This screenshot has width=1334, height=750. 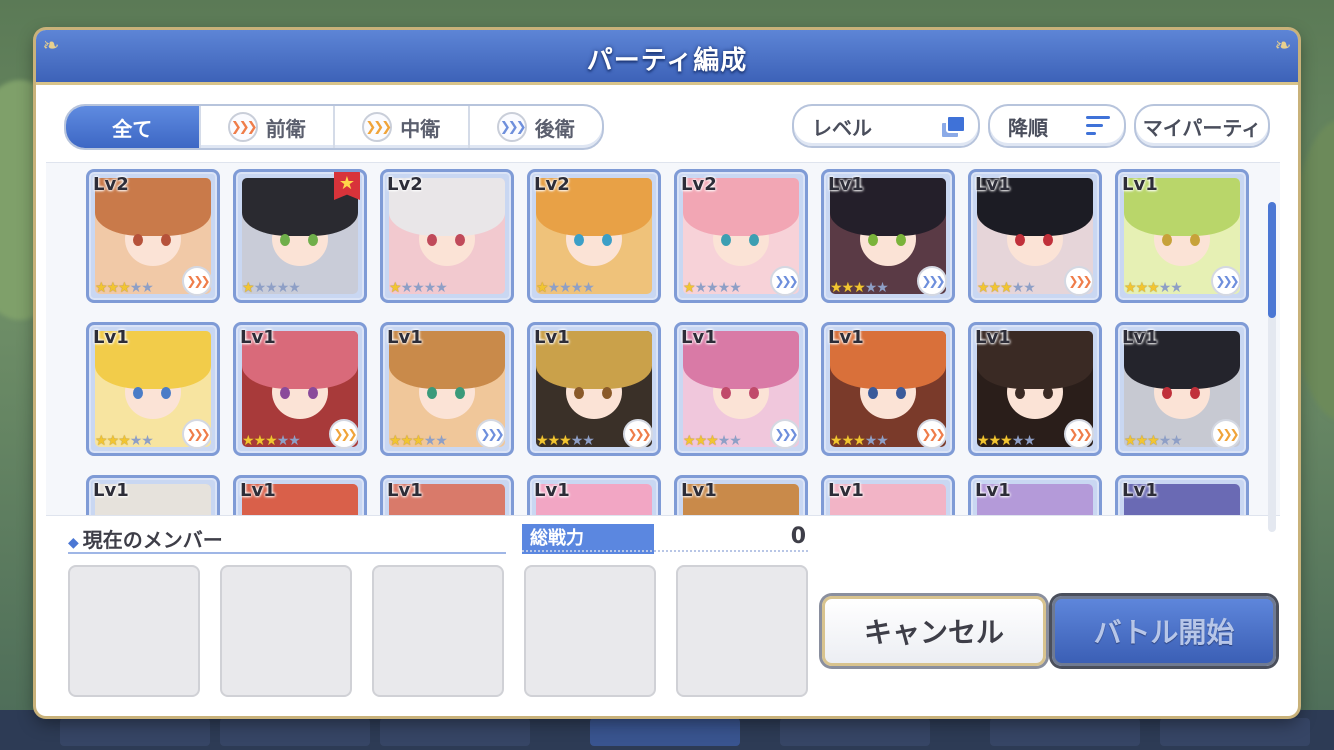 I want to click on filter-tab-1: ❯❯❯ 前衛, so click(x=268, y=127).